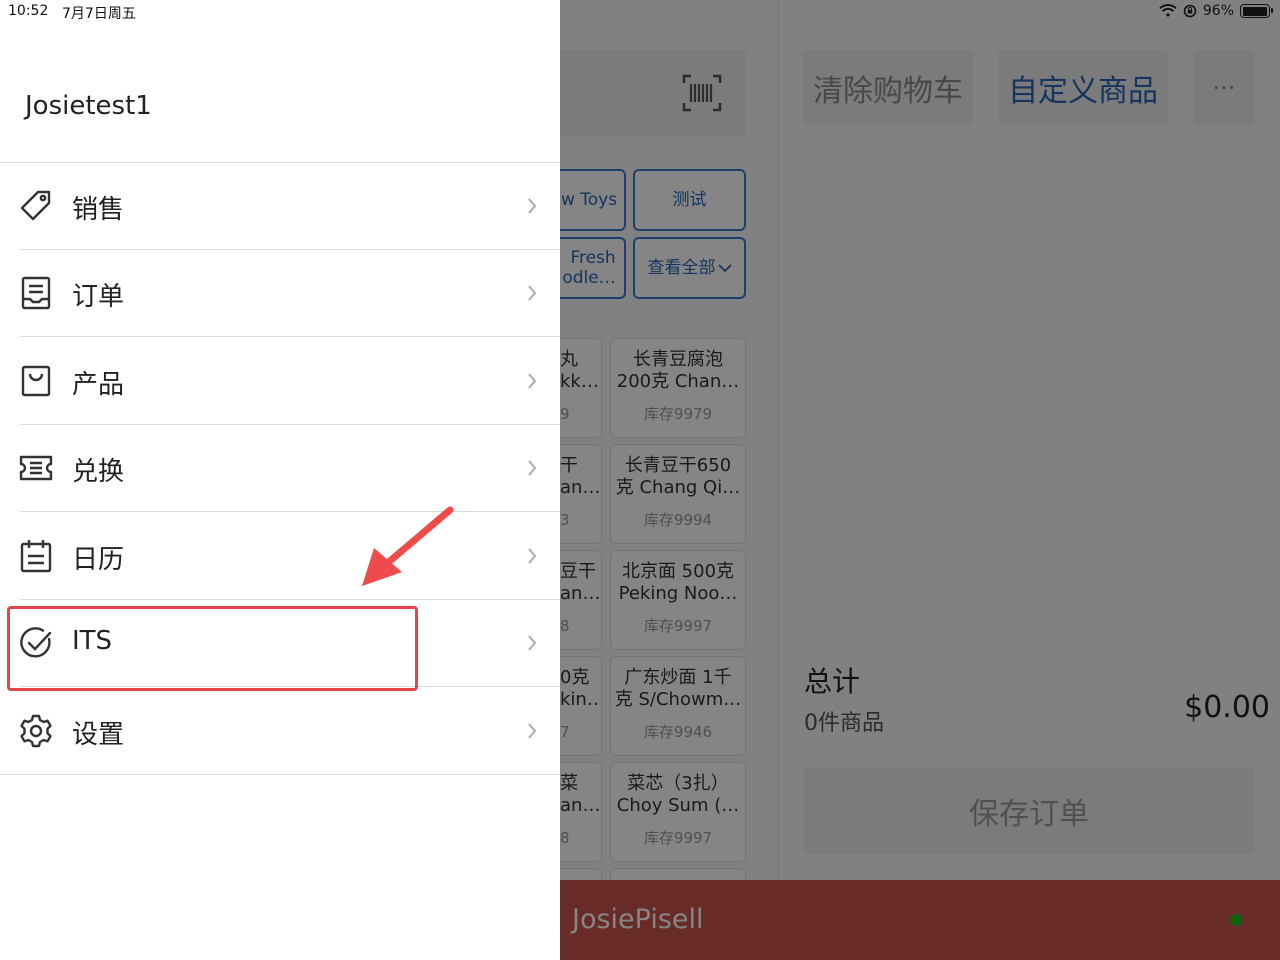 The image size is (1280, 960). I want to click on menu-item-settings: 设置, so click(280, 731).